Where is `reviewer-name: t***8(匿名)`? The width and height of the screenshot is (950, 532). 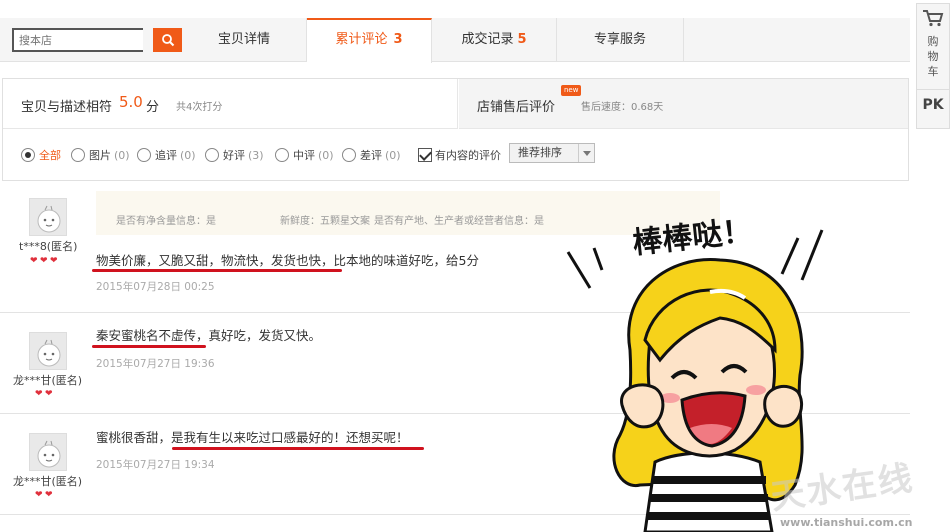
reviewer-name: t***8(匿名) is located at coordinates (48, 246).